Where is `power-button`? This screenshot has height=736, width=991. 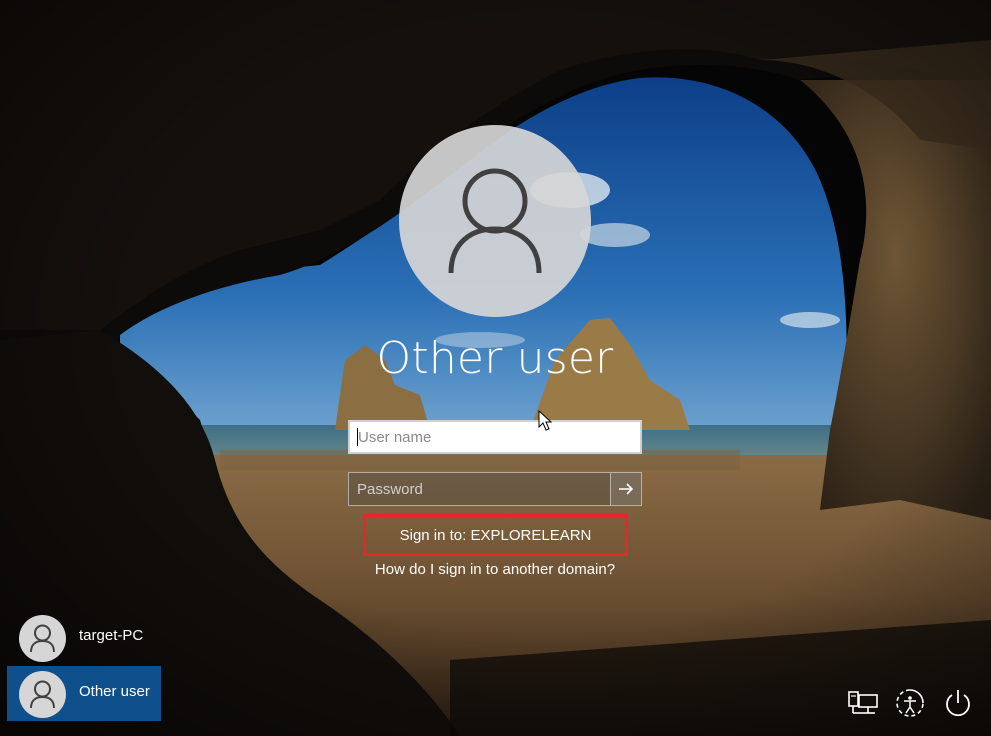 power-button is located at coordinates (958, 703).